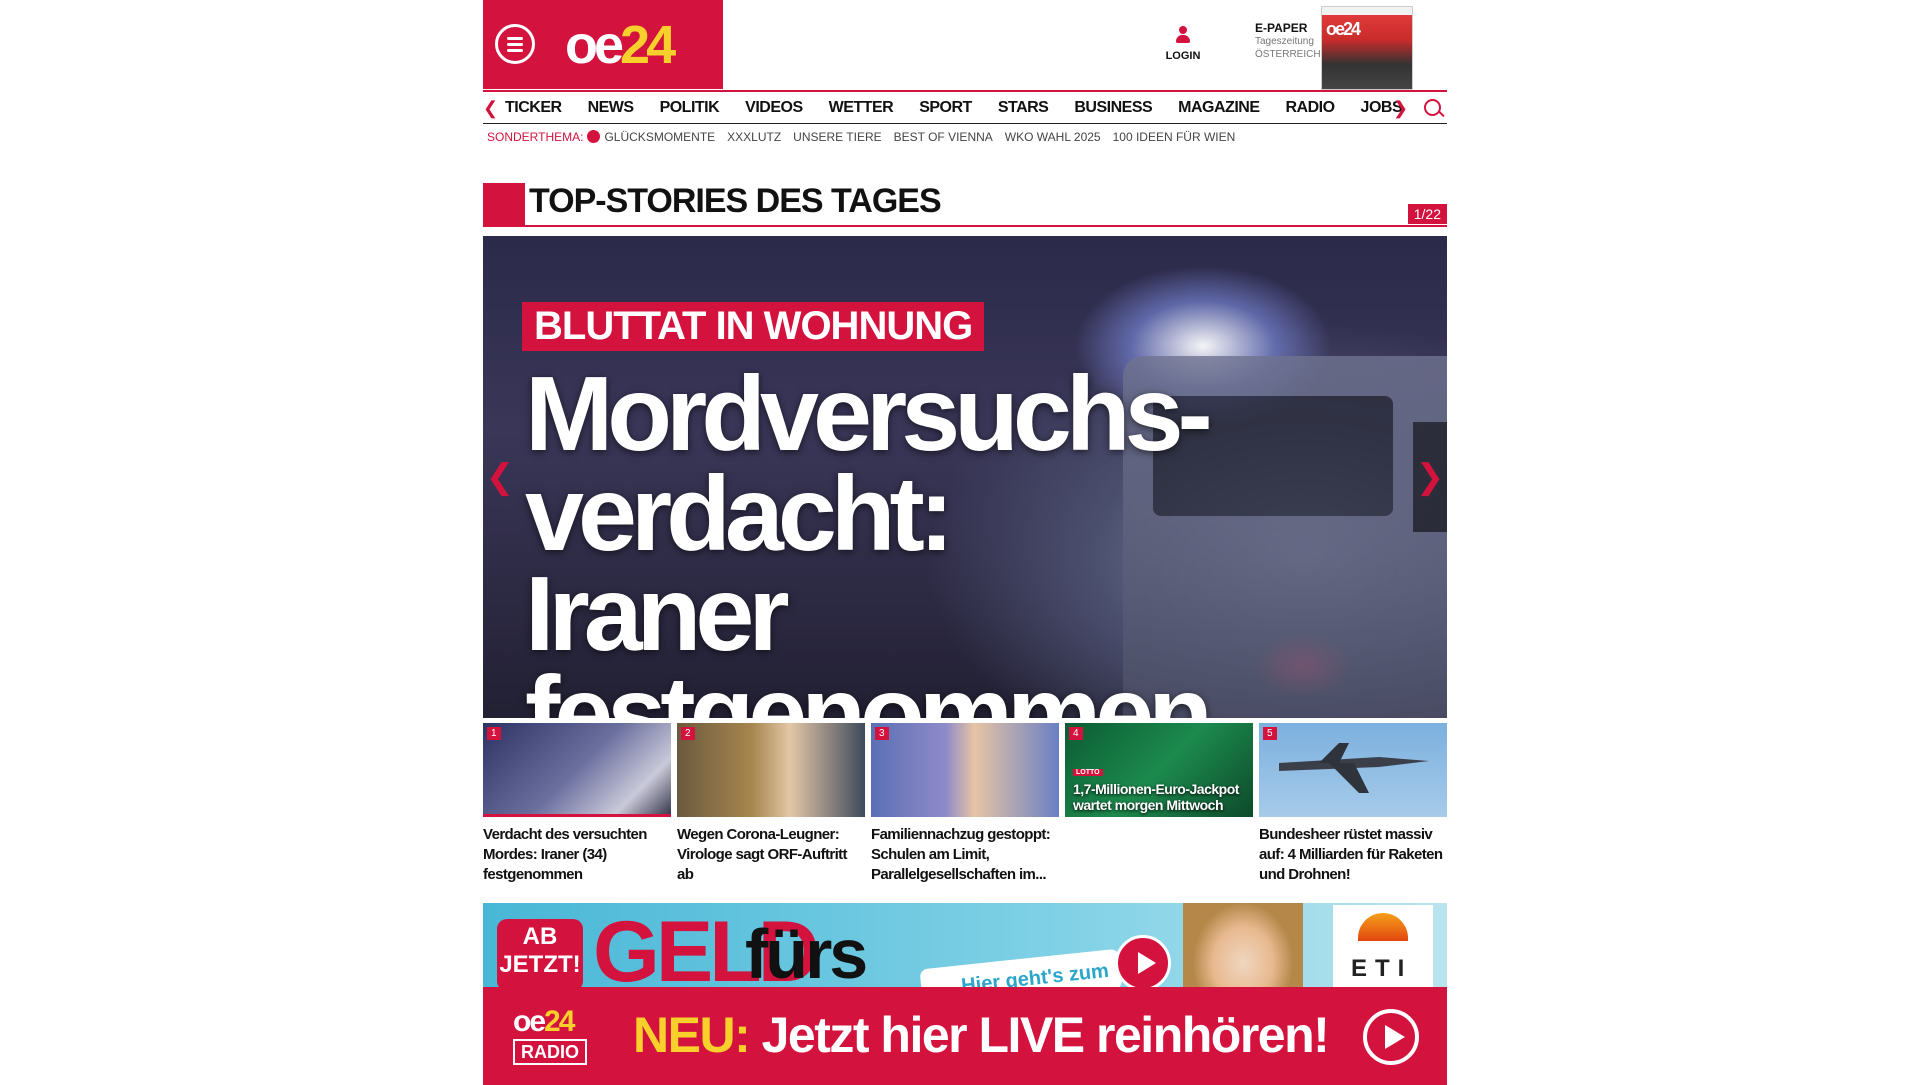 This screenshot has height=1085, width=1920. Describe the element at coordinates (500, 477) in the screenshot. I see `slider-prev-icon: ❮` at that location.